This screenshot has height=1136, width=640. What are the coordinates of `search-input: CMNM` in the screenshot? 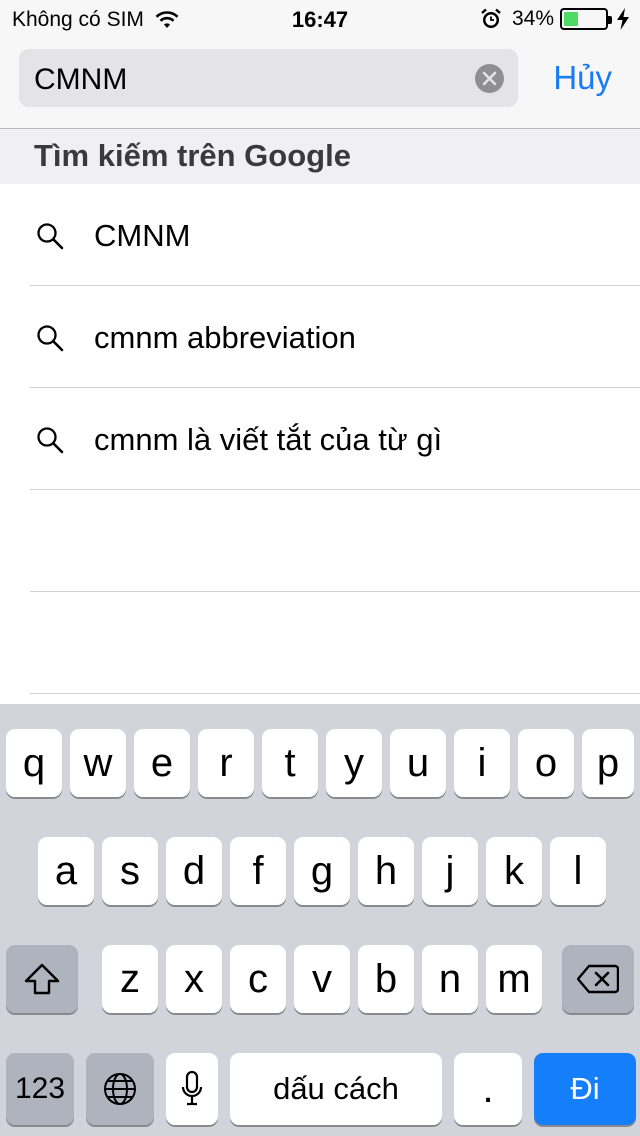 It's located at (268, 78).